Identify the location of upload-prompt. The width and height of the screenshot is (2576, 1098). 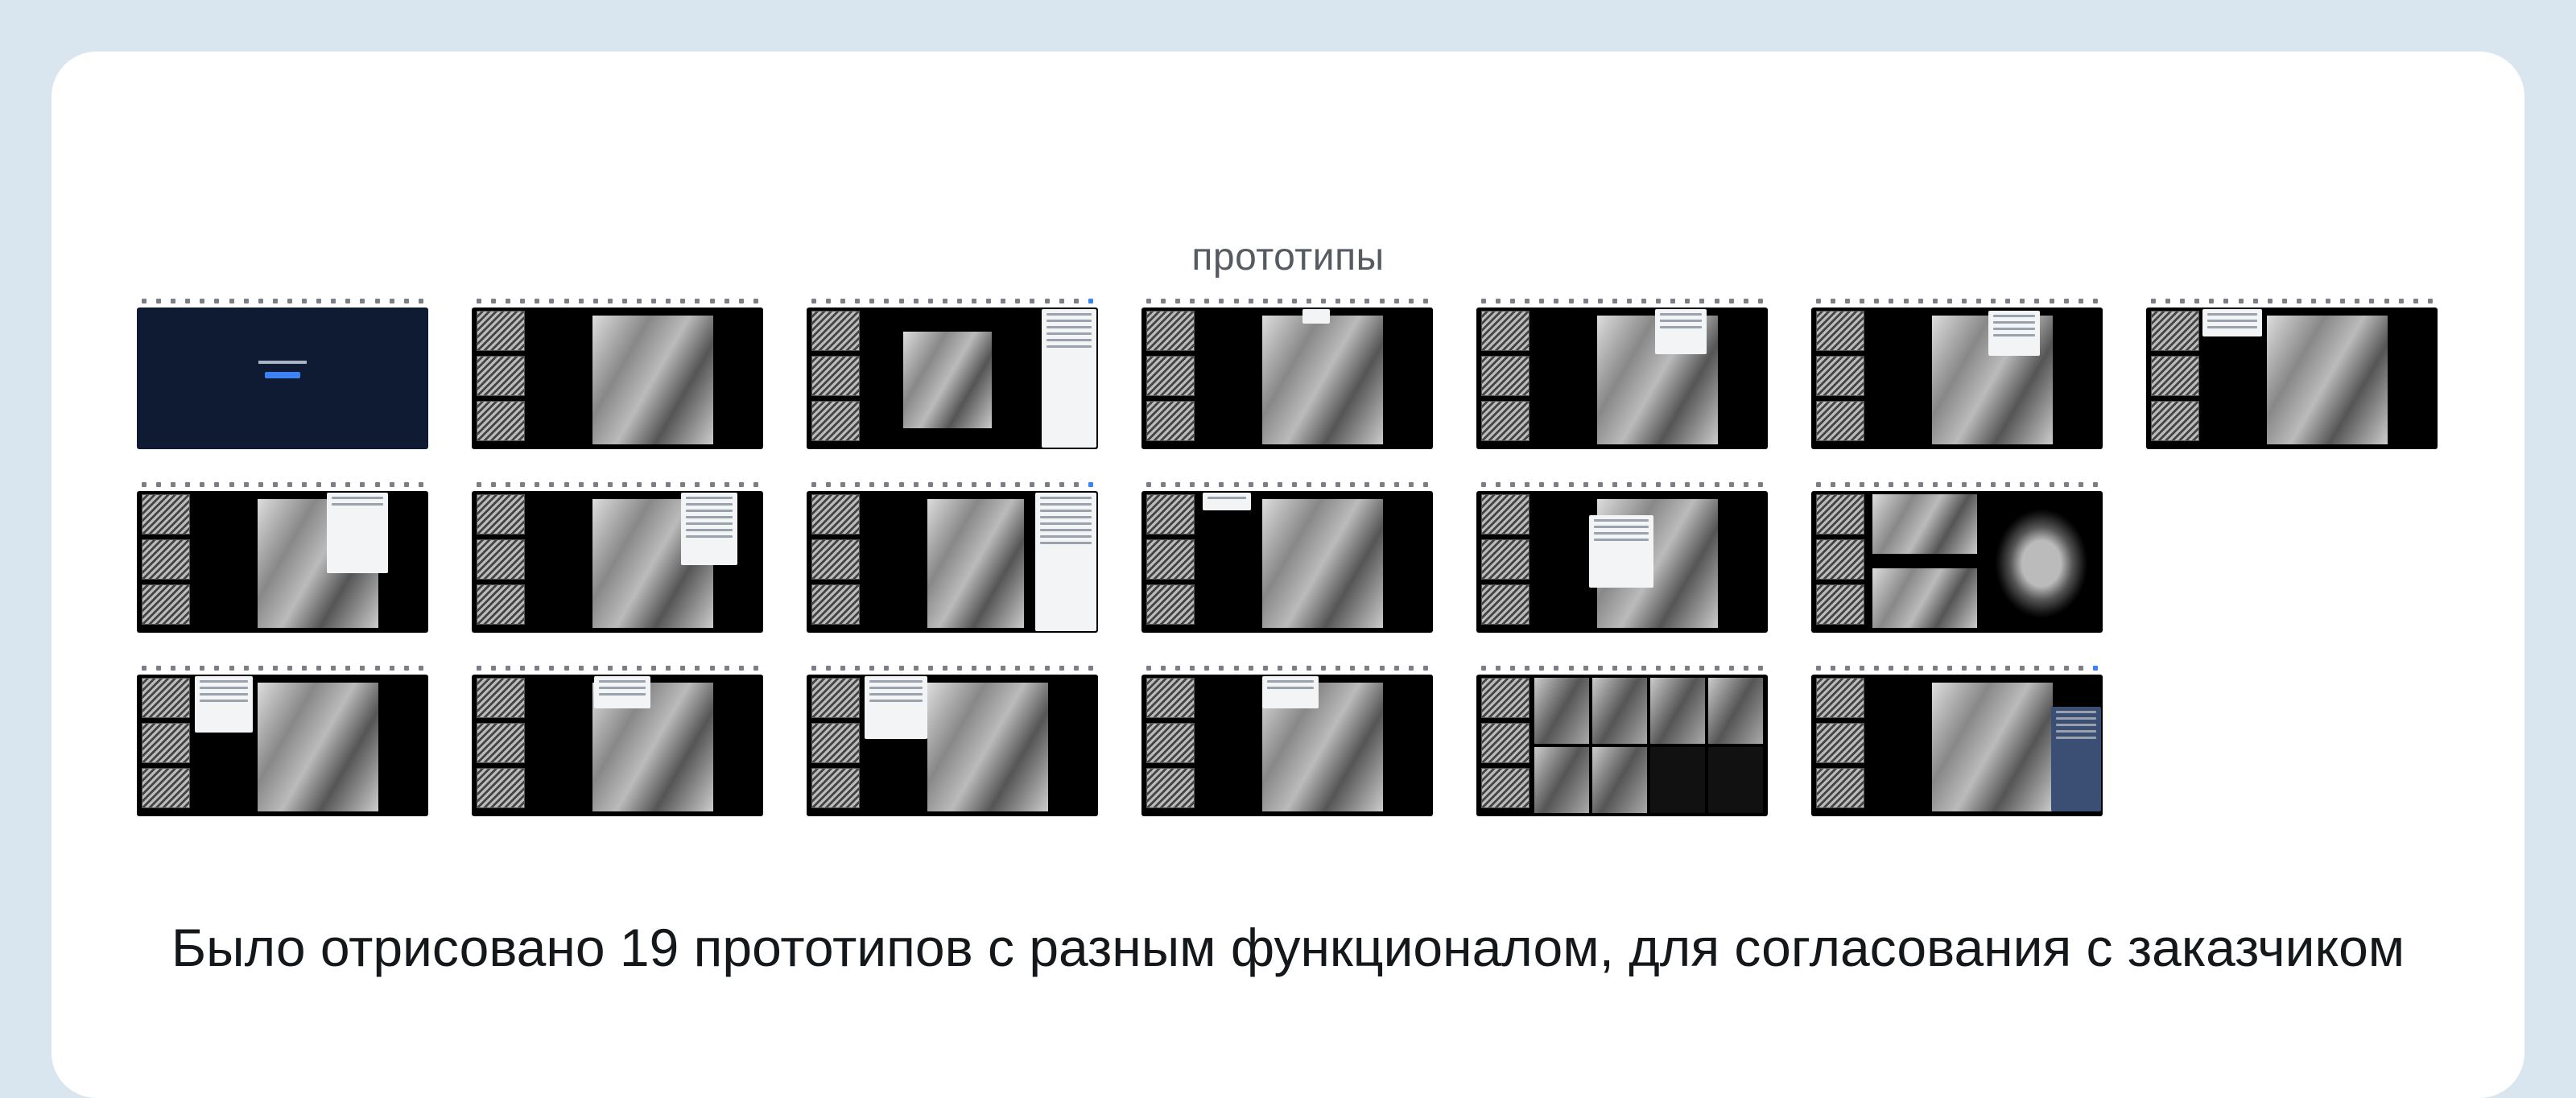
(282, 369).